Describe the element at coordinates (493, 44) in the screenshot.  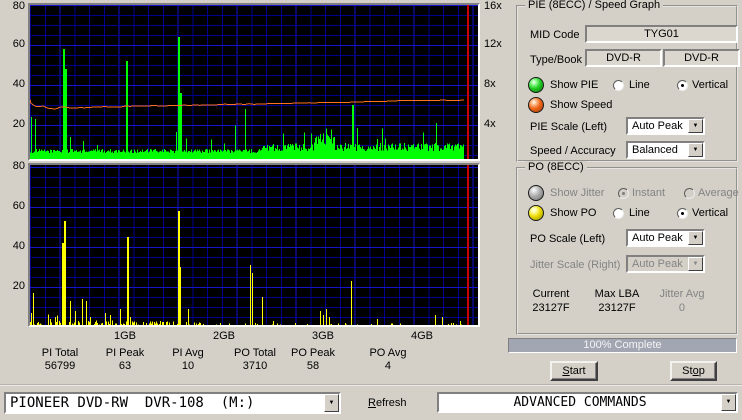
I see `speed-axis-tick: 12x` at that location.